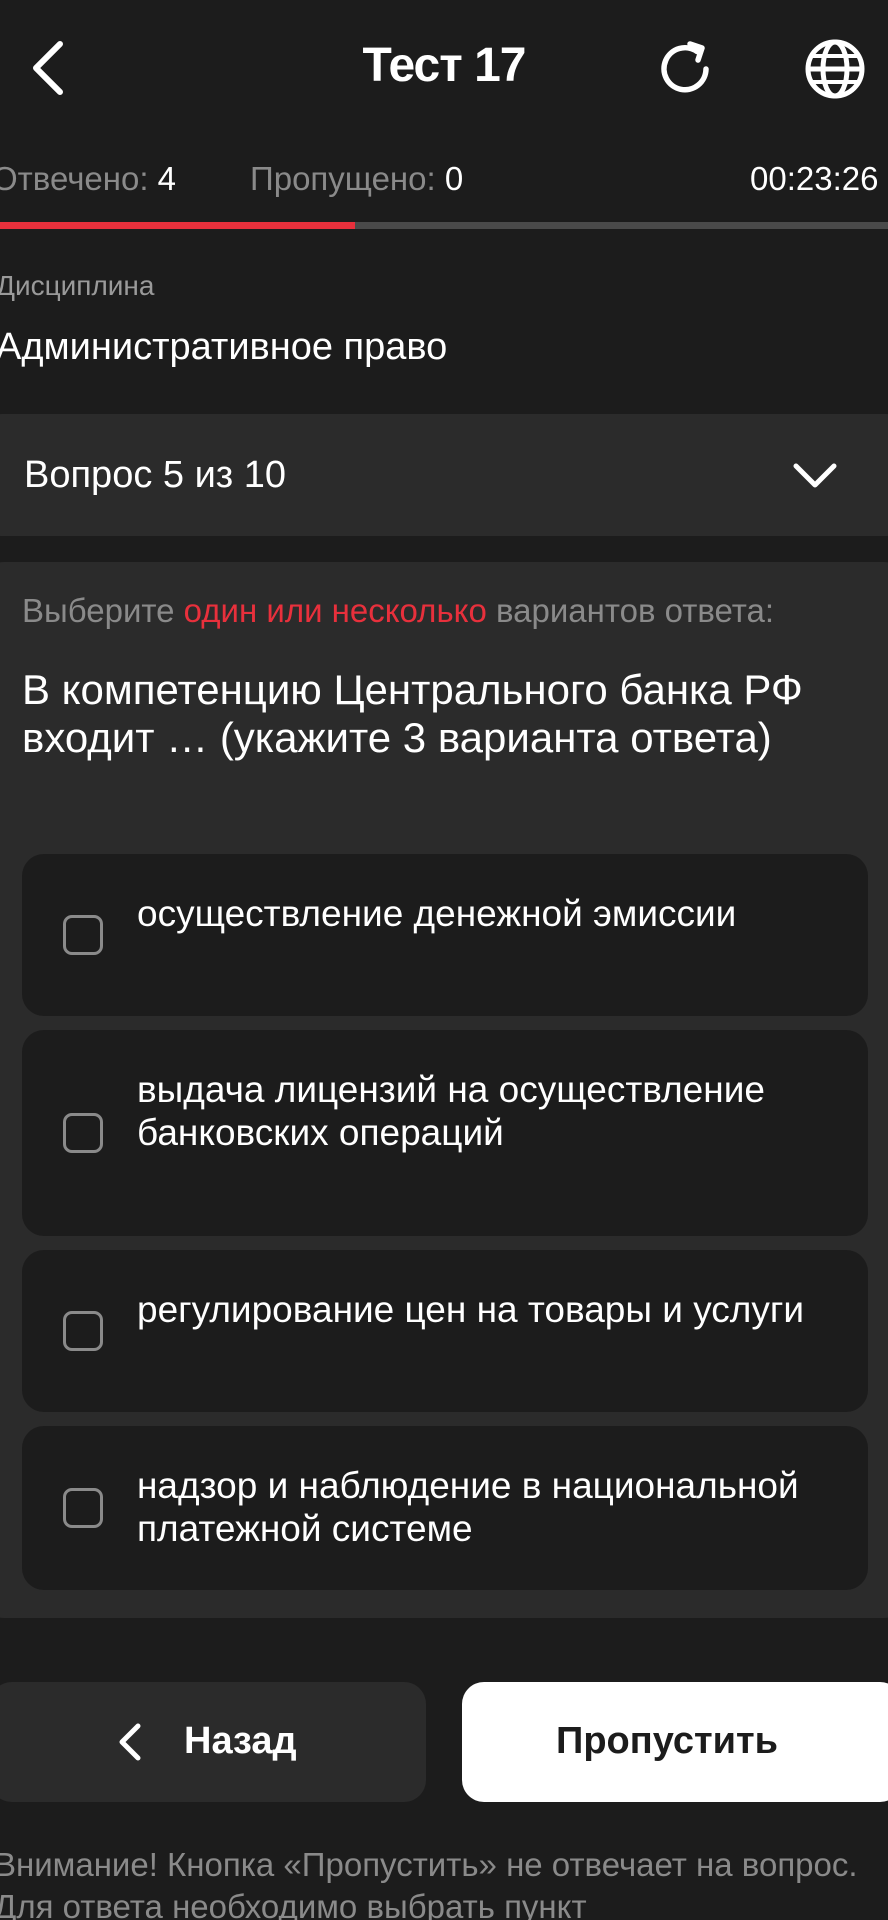 This screenshot has width=888, height=1920. I want to click on page-title-text: Тест 17, so click(444, 65).